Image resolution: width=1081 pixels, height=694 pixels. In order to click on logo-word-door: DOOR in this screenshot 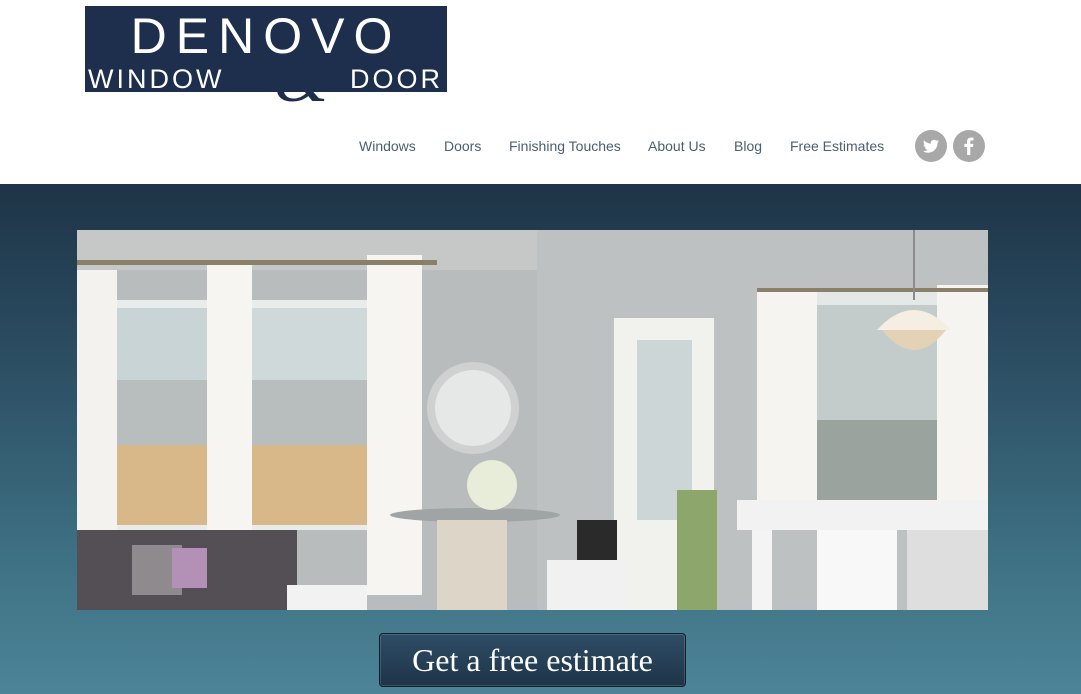, I will do `click(396, 79)`.